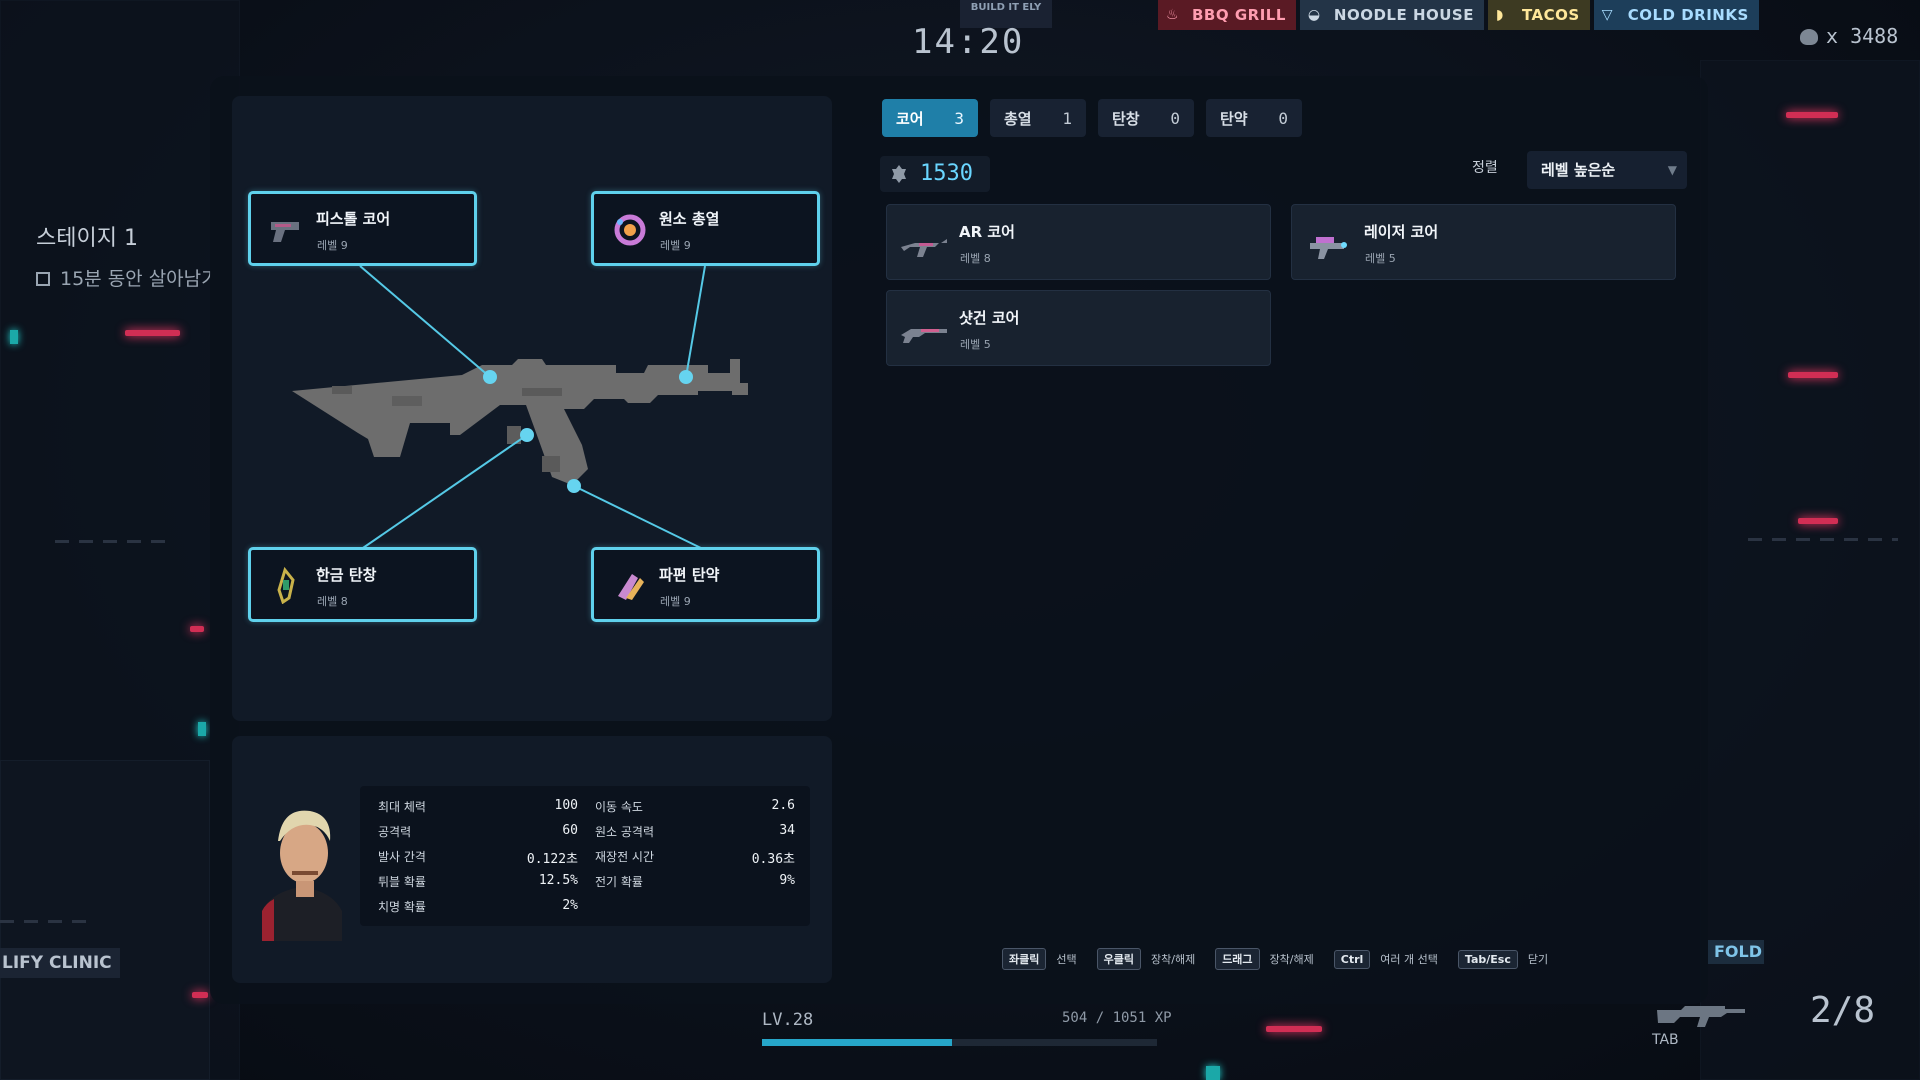 The width and height of the screenshot is (1920, 1080). I want to click on flame-icon: ♨, so click(1173, 15).